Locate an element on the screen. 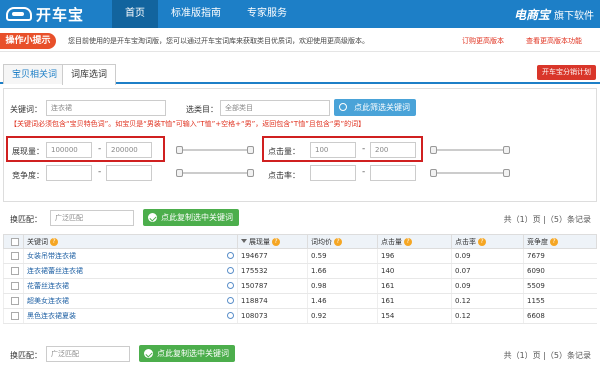 The image size is (600, 368). col-clicks: 点击量? is located at coordinates (414, 241).